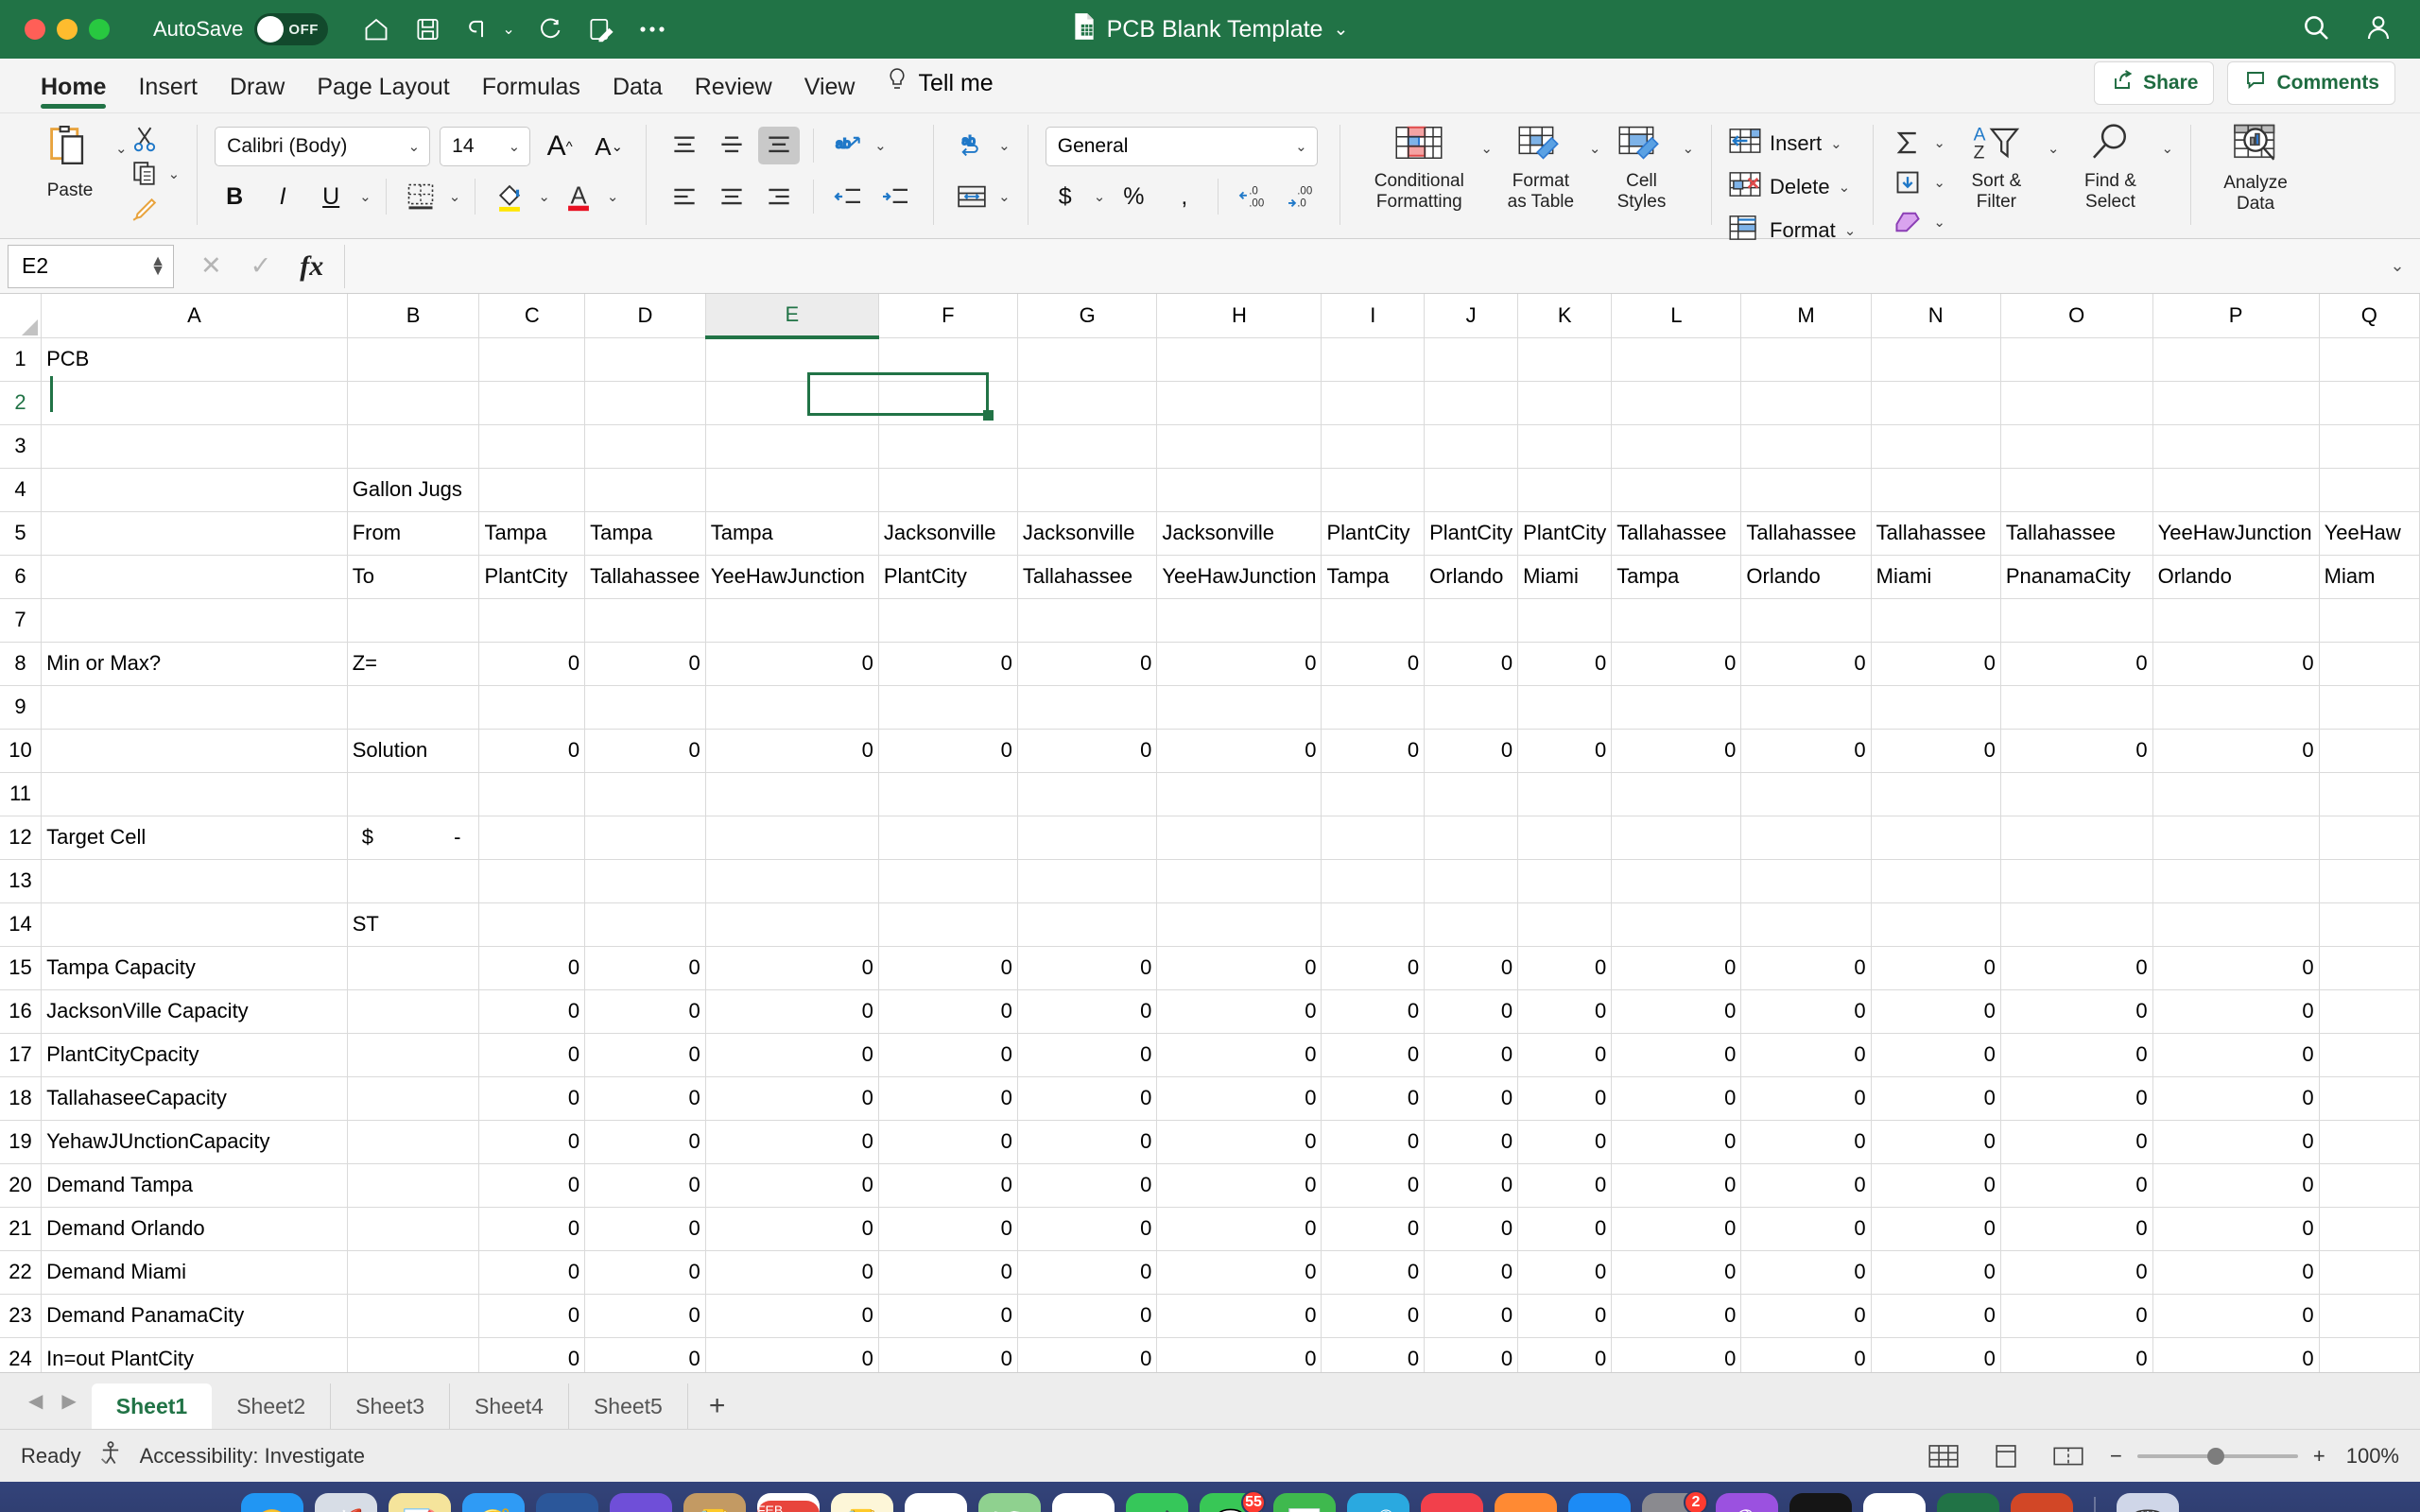  What do you see at coordinates (262, 266) in the screenshot?
I see `formula-bar-actions: ✕ ✓ fx` at bounding box center [262, 266].